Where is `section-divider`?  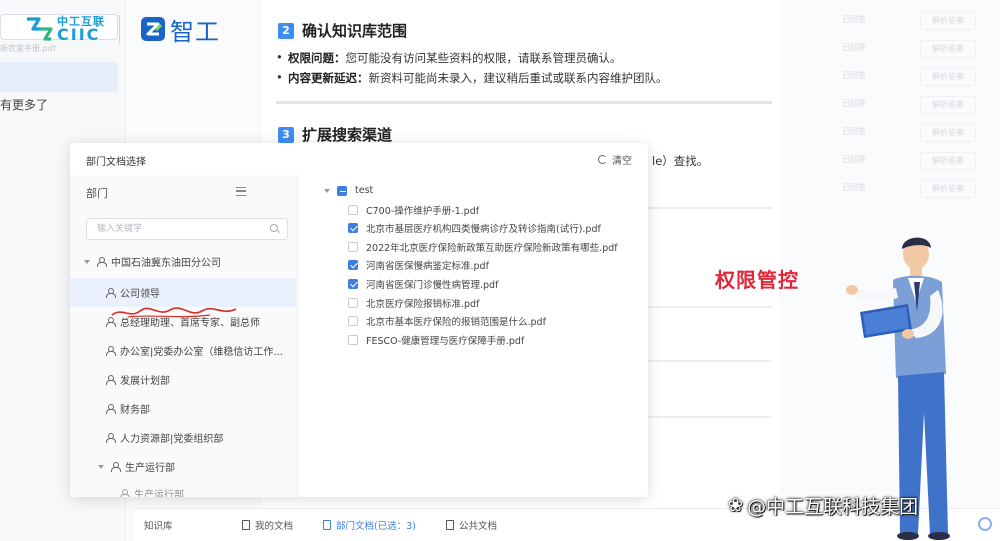
section-divider is located at coordinates (524, 102).